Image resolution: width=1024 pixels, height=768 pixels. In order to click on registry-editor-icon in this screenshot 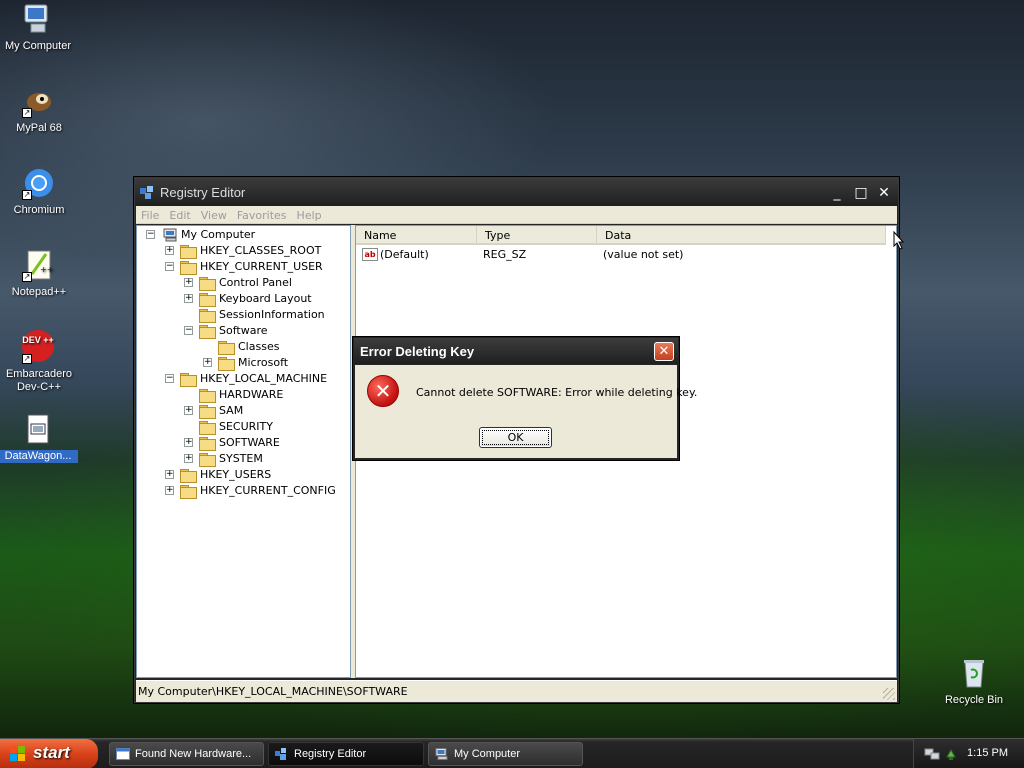, I will do `click(146, 192)`.